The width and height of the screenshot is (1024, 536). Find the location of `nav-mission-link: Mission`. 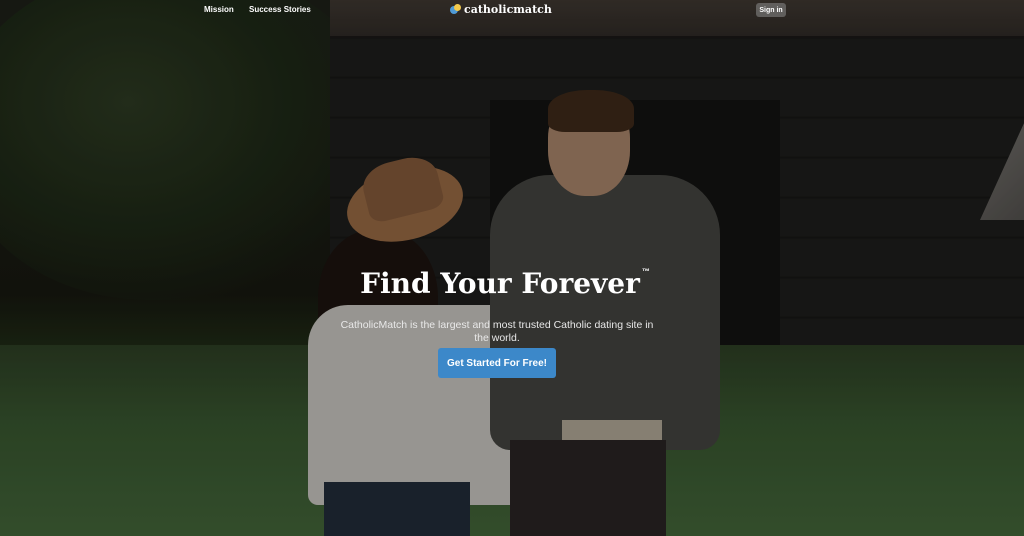

nav-mission-link: Mission is located at coordinates (219, 9).